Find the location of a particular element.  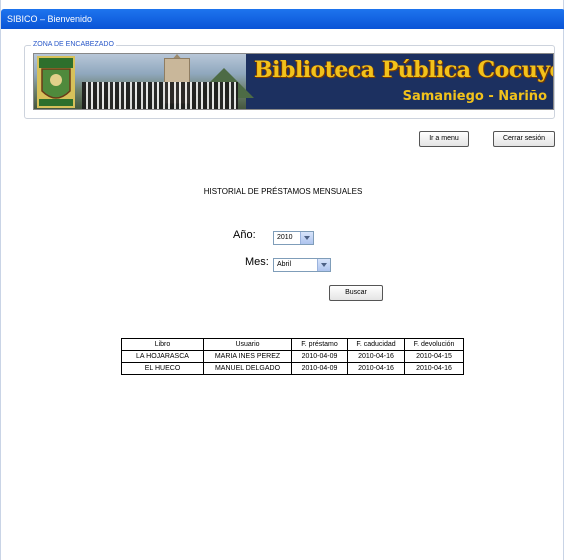

cell-book: EL HUECO is located at coordinates (162, 368).